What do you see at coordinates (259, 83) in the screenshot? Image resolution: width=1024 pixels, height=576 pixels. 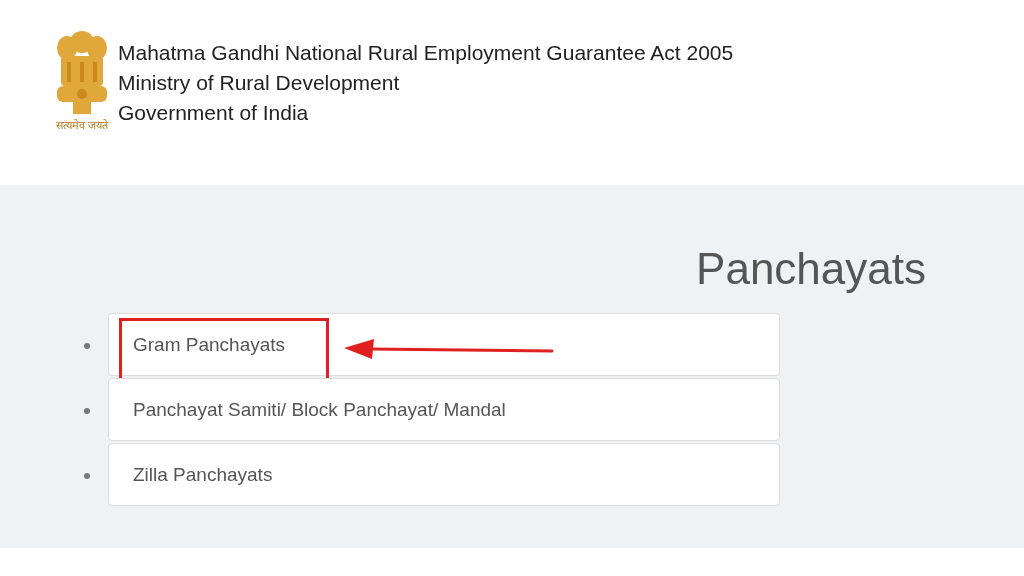 I see `header-title: Ministry of Rural Development` at bounding box center [259, 83].